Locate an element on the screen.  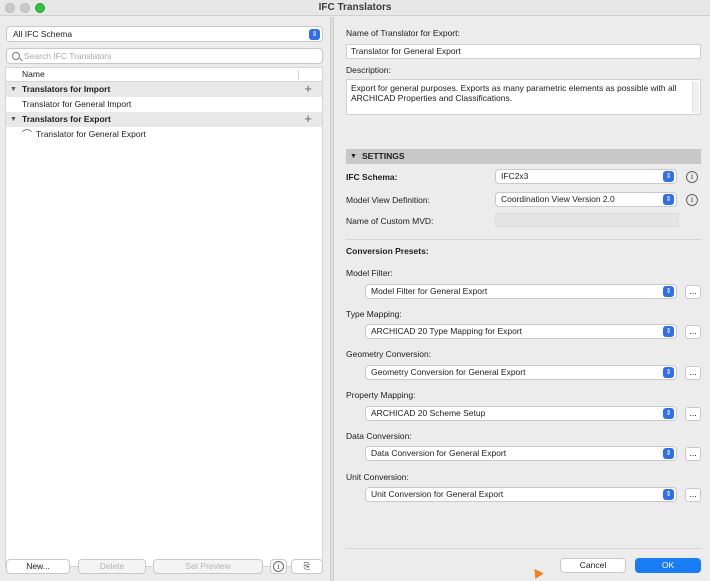
type-mapping-label: Type Mapping: is located at coordinates (374, 314).